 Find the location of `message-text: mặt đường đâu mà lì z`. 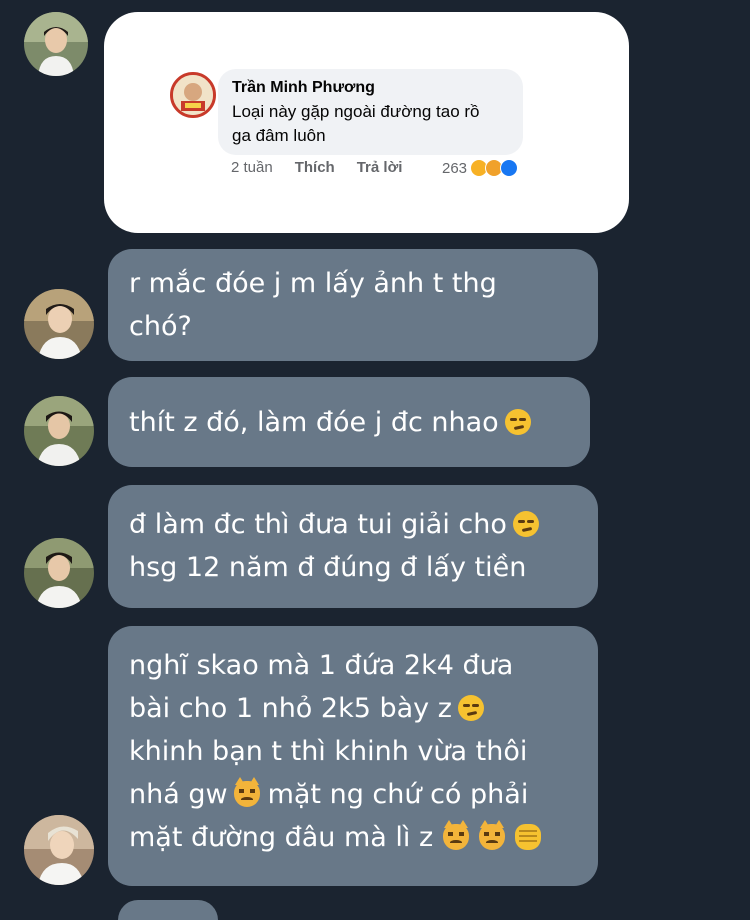

message-text: mặt đường đâu mà lì z is located at coordinates (281, 837).